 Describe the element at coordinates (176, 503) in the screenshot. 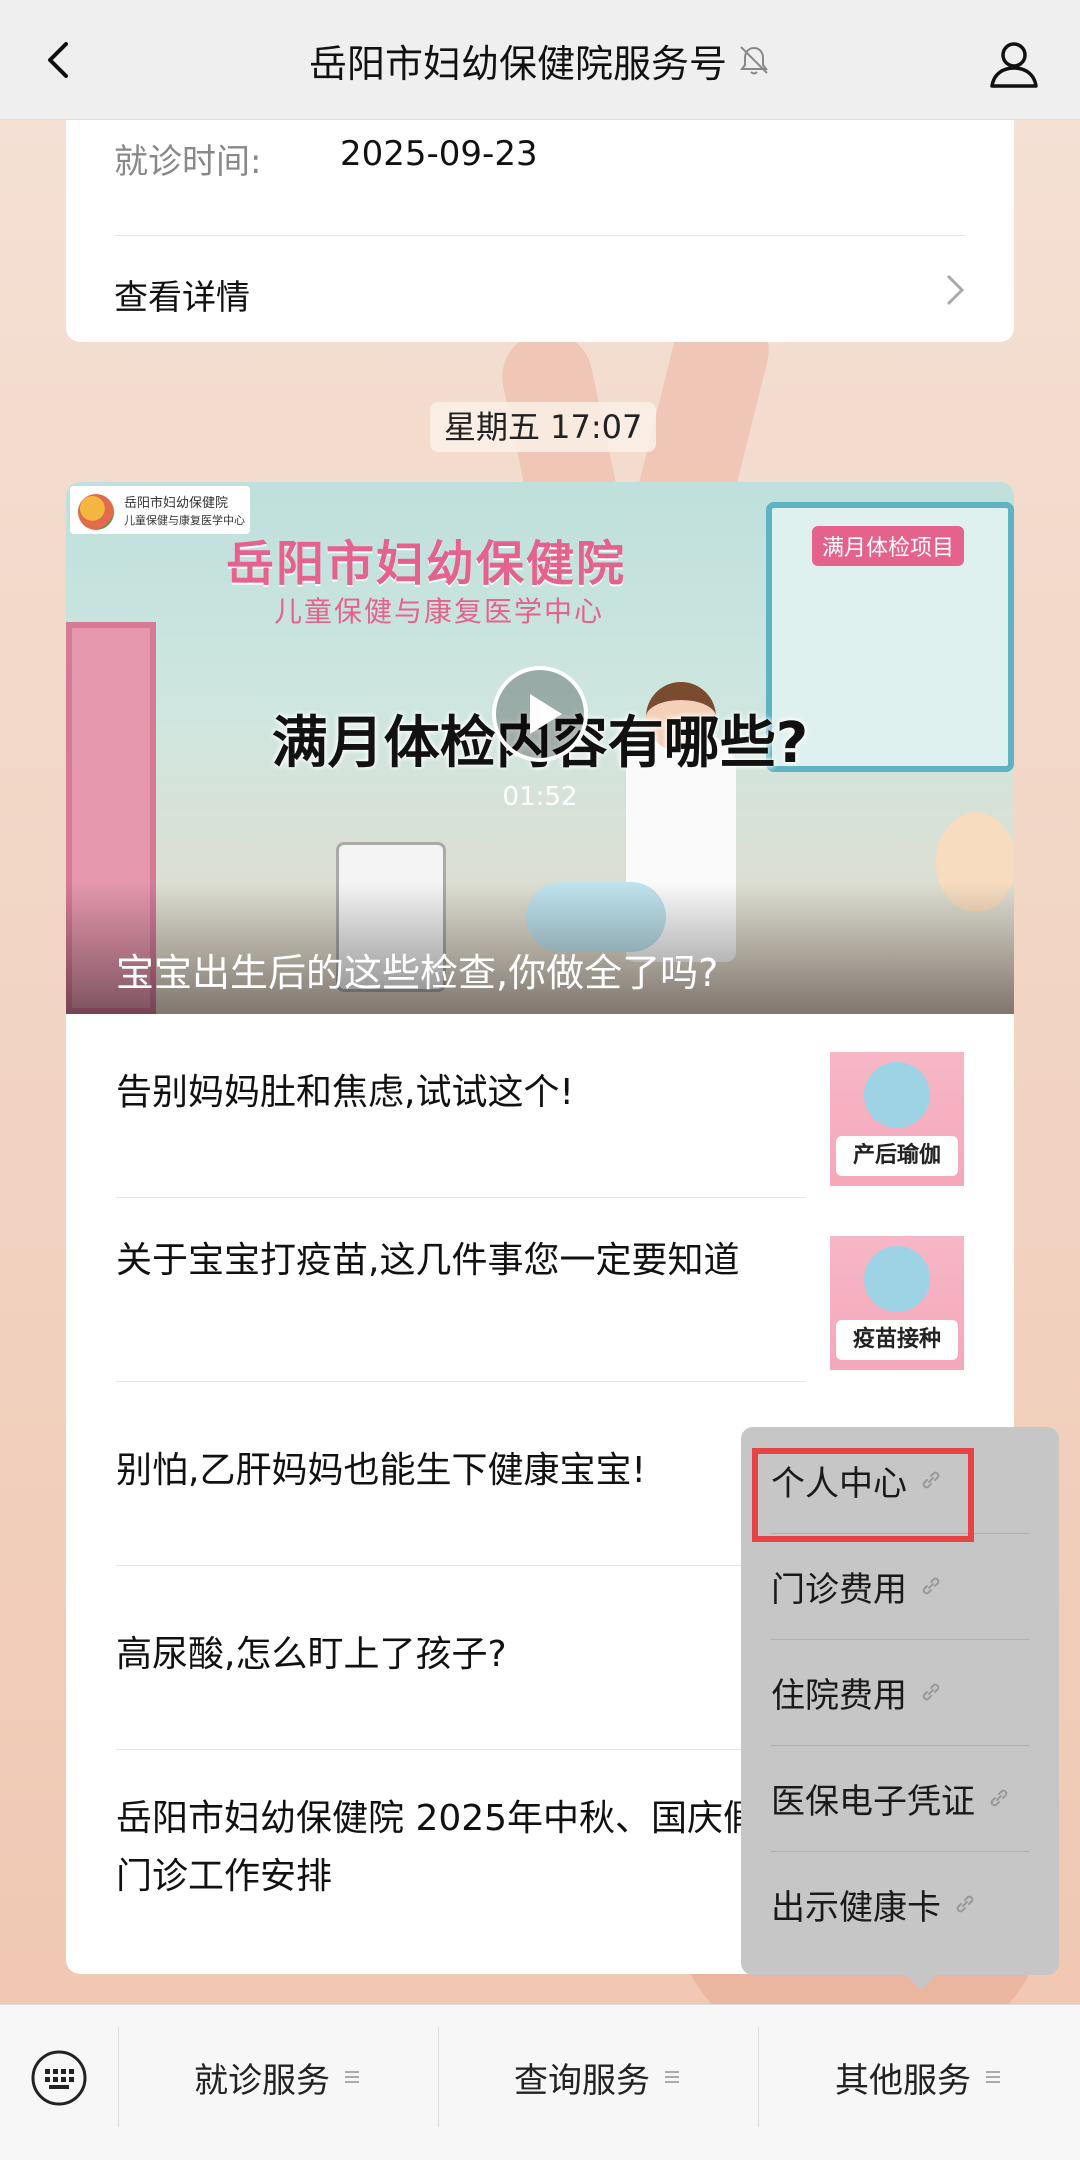

I see `logo-text-line1: 岳阳市妇幼保健院` at that location.